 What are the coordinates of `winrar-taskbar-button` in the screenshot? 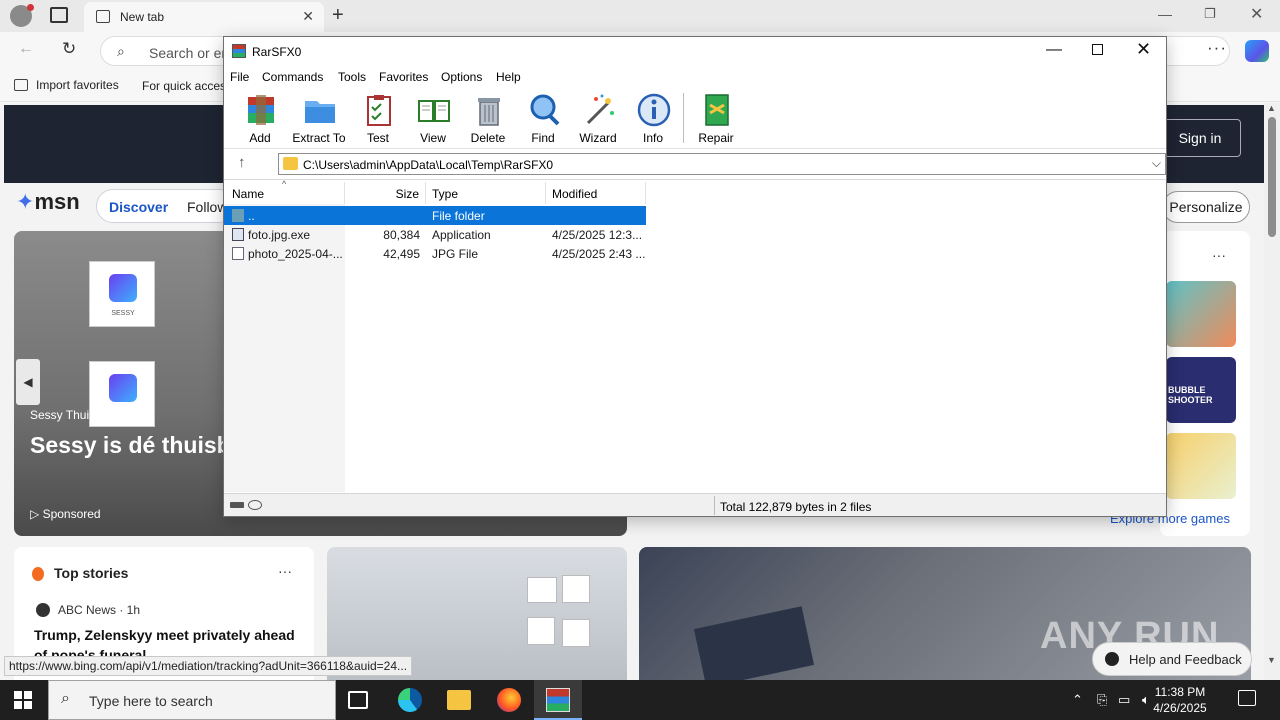 It's located at (558, 700).